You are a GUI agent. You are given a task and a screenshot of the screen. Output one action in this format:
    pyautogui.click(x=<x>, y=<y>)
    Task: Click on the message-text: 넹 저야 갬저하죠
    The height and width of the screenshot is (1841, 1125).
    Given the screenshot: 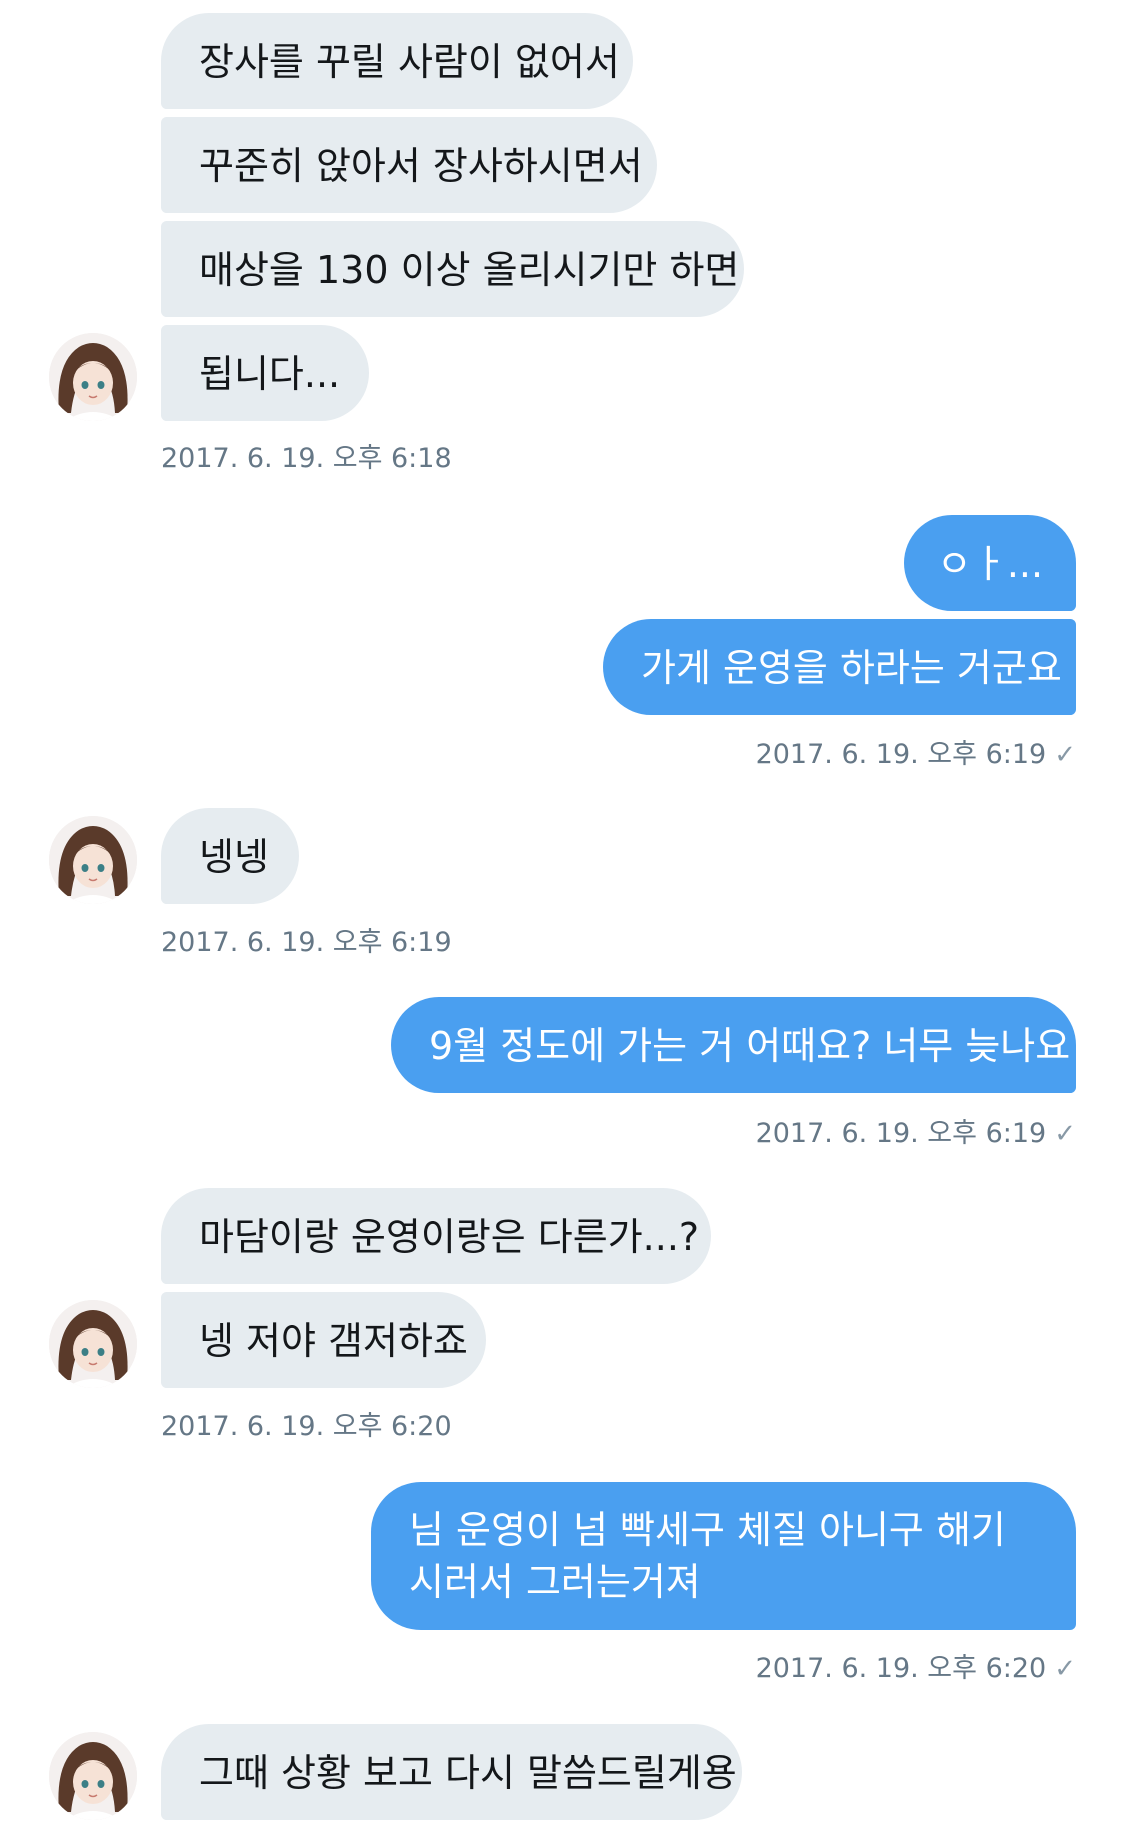 What is the action you would take?
    pyautogui.click(x=333, y=1341)
    